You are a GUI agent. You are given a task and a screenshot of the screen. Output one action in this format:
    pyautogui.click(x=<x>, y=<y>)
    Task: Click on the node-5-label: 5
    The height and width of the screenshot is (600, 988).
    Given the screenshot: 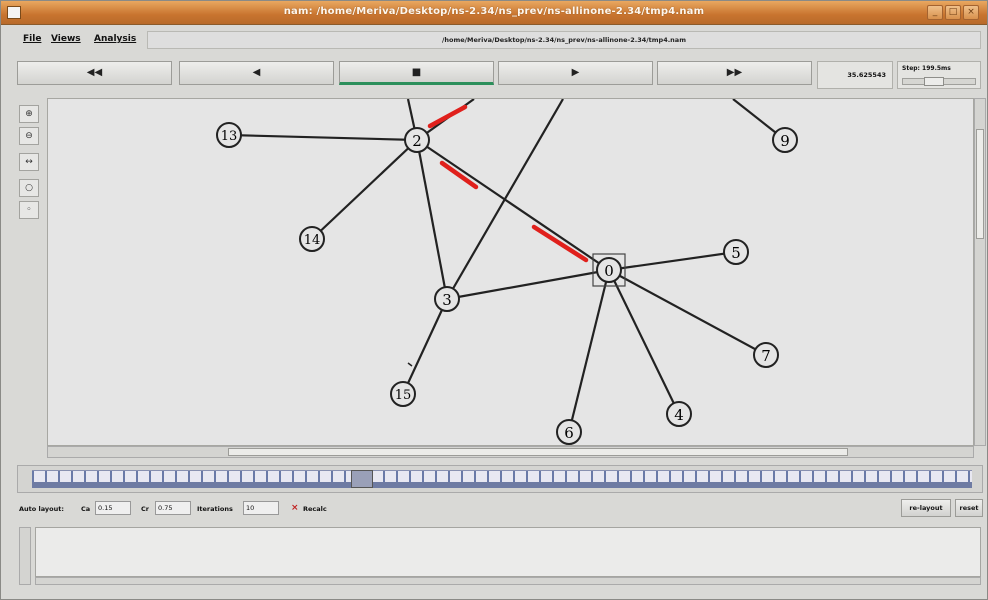 What is the action you would take?
    pyautogui.click(x=736, y=253)
    